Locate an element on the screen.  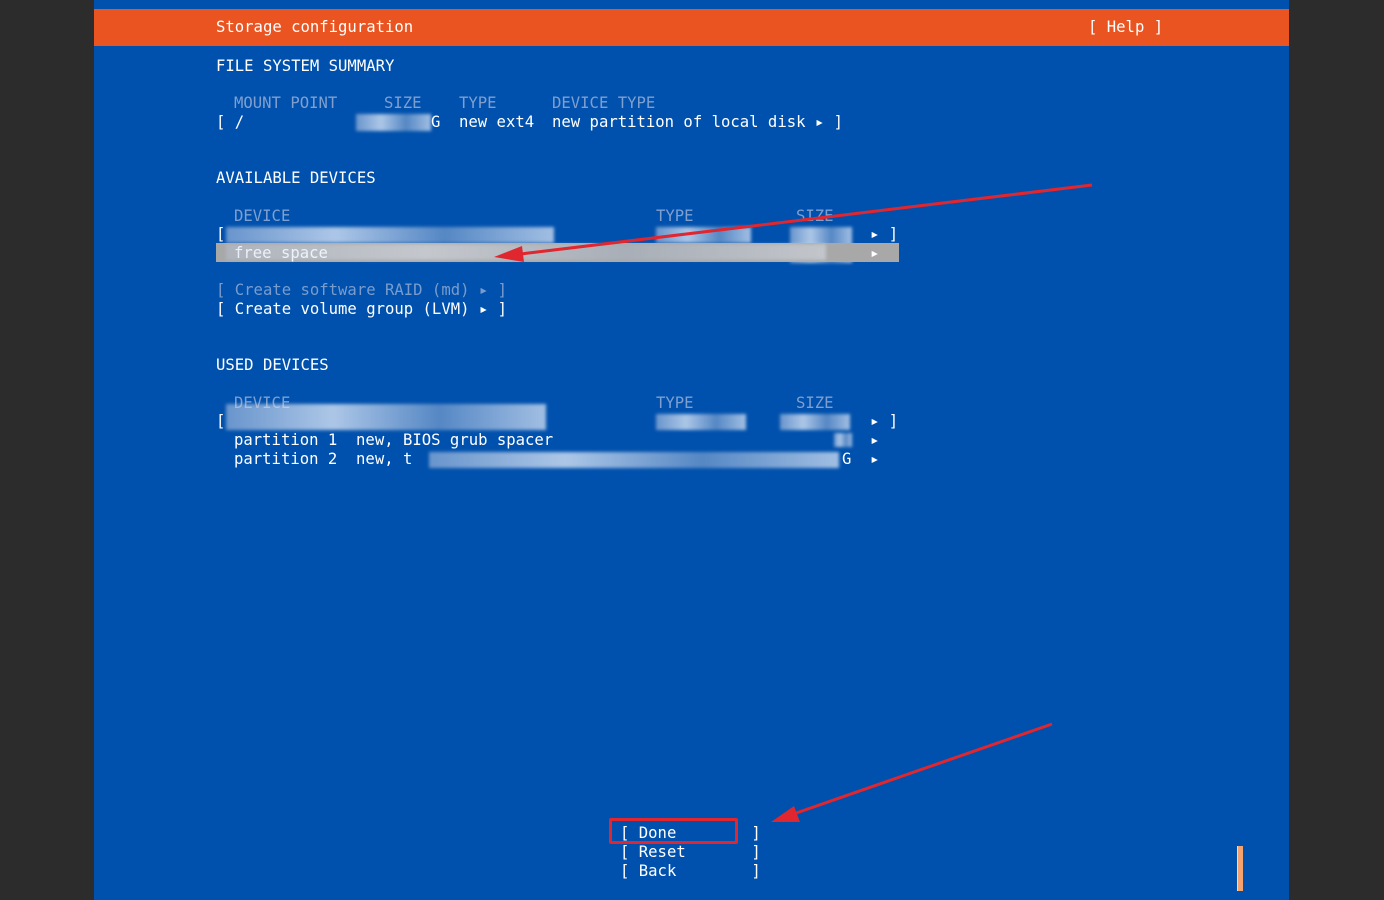
arrow-done-shaft is located at coordinates (915, 771).